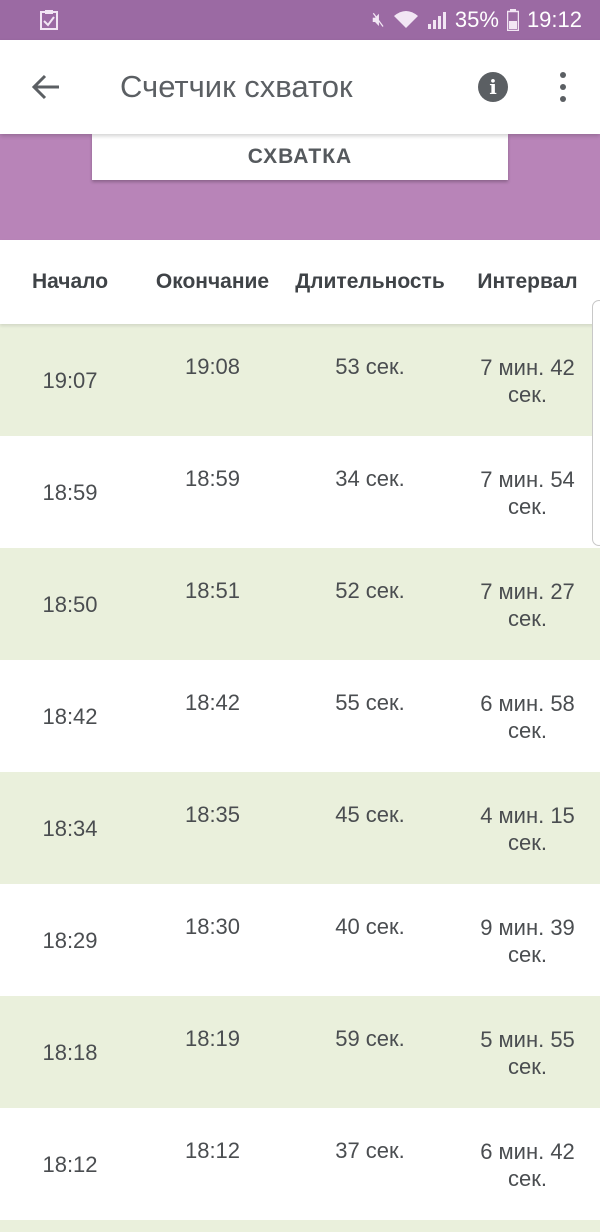  I want to click on scrollbar-handle, so click(596, 423).